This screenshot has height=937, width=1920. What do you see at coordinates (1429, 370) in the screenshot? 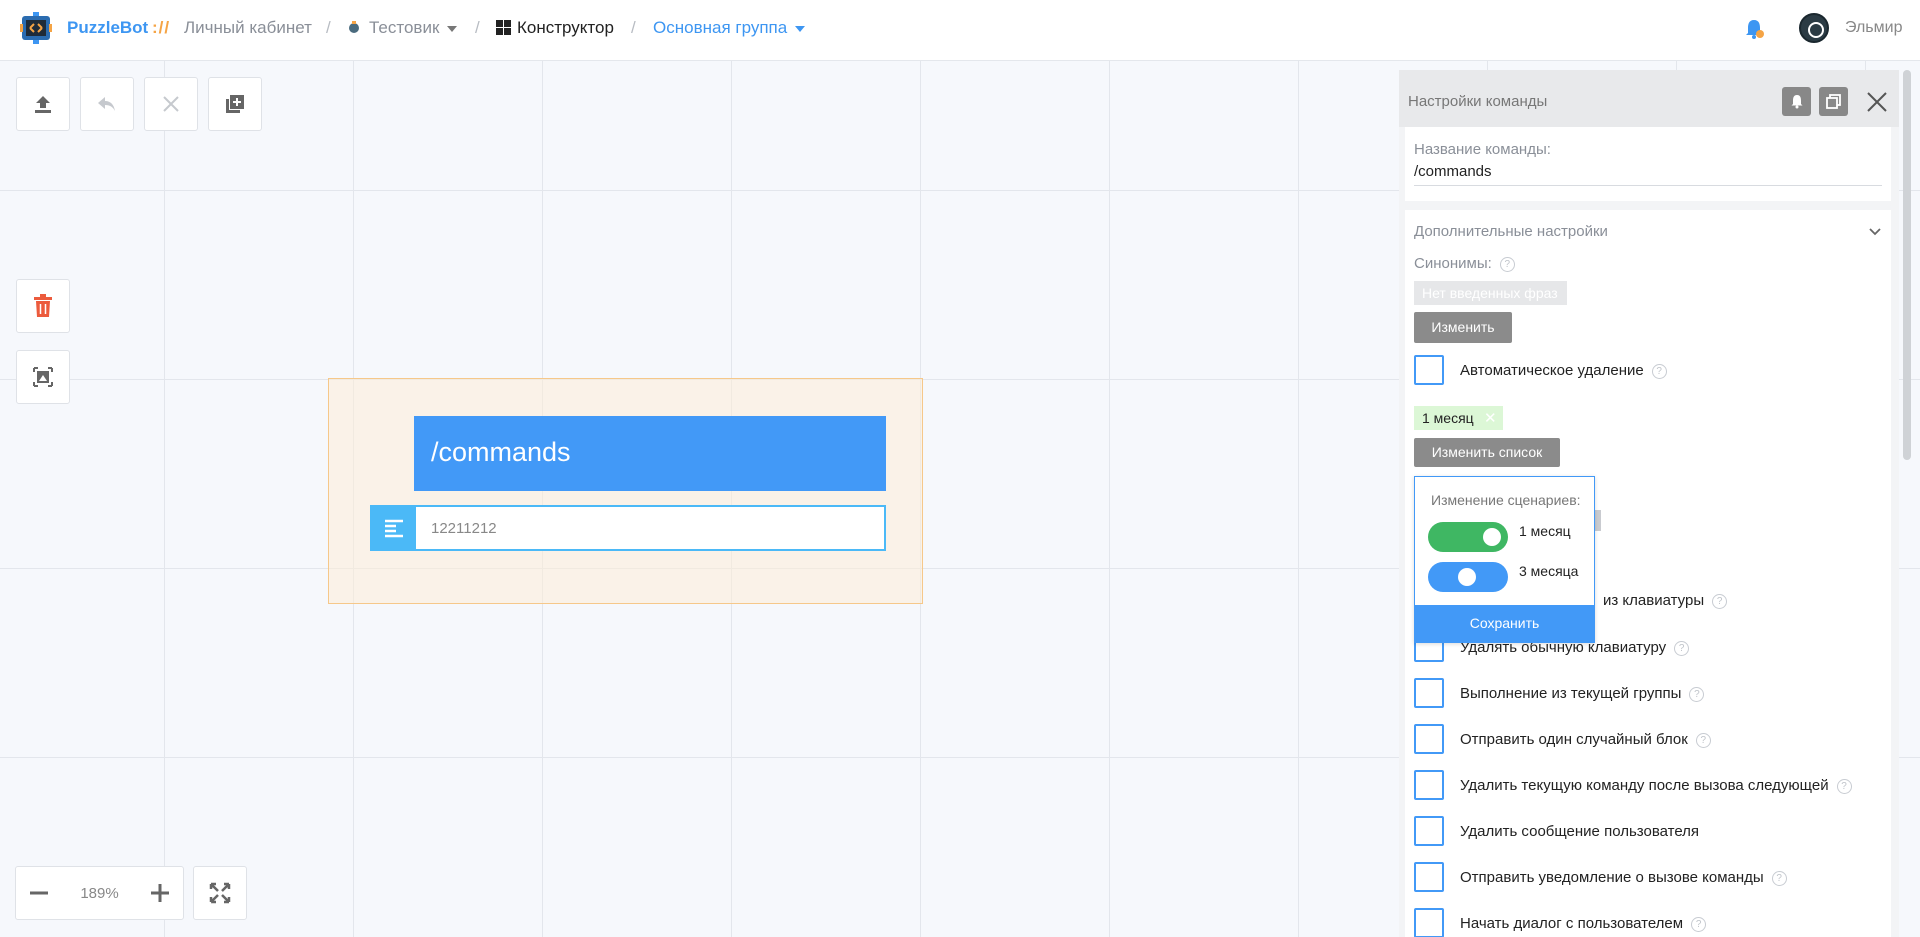
I see `auto-delete-checkbox` at bounding box center [1429, 370].